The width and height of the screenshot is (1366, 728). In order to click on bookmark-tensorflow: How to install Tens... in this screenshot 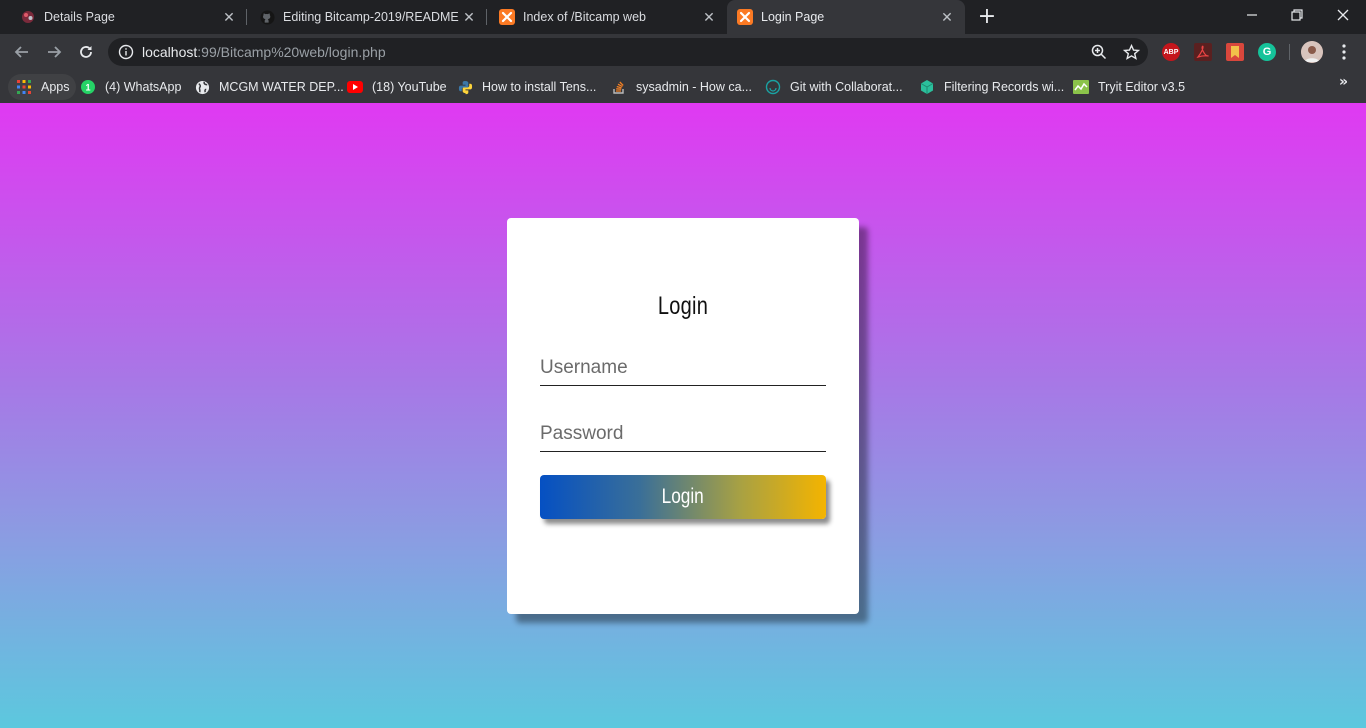, I will do `click(526, 87)`.